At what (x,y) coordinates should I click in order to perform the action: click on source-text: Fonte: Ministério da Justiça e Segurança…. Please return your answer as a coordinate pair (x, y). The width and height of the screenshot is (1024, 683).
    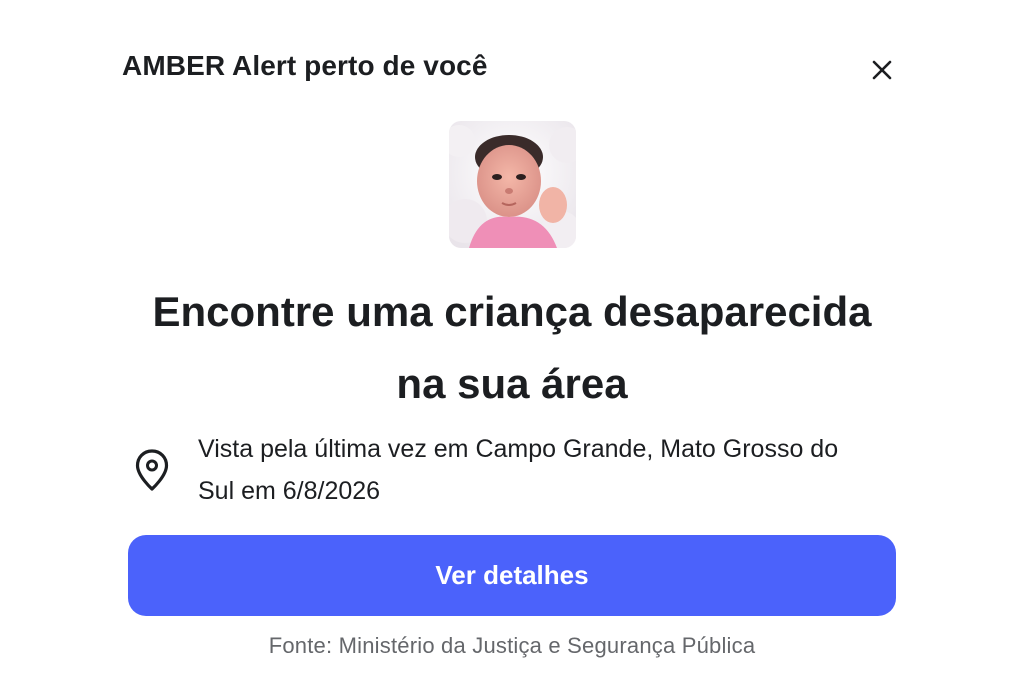
    Looking at the image, I should click on (512, 645).